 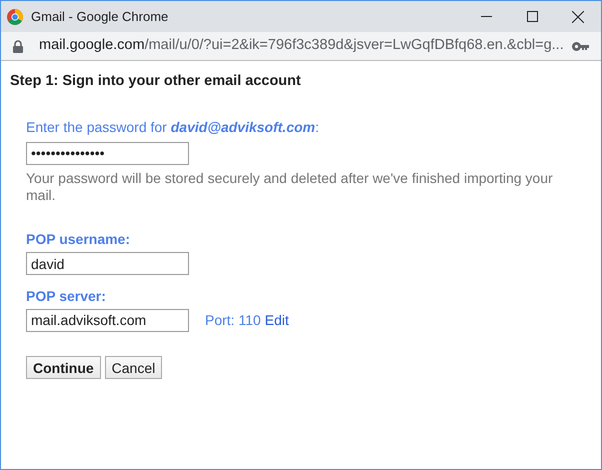 I want to click on password-field: •••••••••••••••, so click(x=107, y=153).